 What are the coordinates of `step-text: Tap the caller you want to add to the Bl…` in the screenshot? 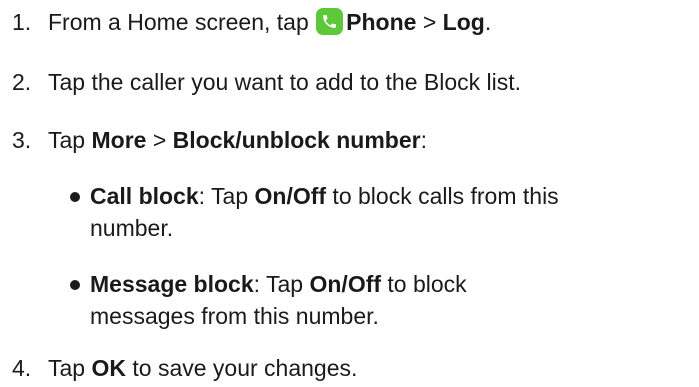 It's located at (285, 82).